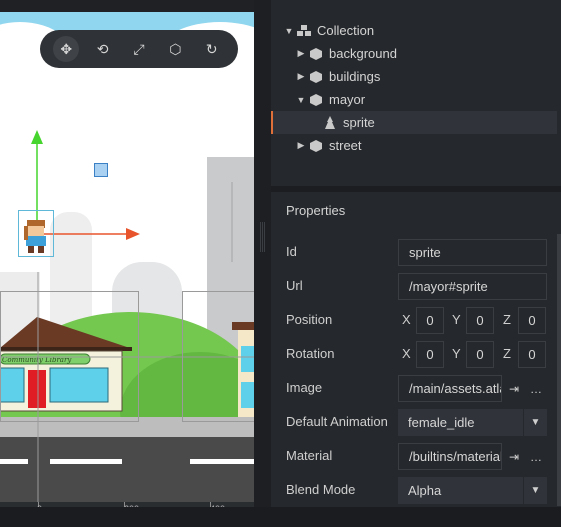 The height and width of the screenshot is (527, 561). I want to click on tree-item-label: buildings, so click(355, 76).